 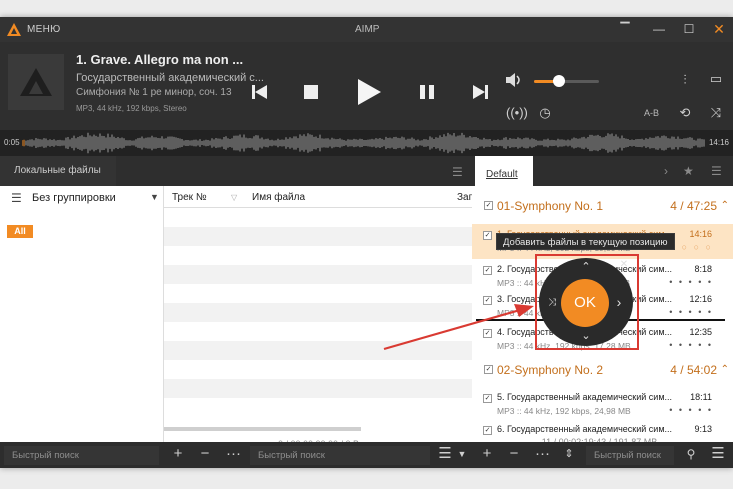 What do you see at coordinates (14, 29) in the screenshot?
I see `aimp-logo-icon` at bounding box center [14, 29].